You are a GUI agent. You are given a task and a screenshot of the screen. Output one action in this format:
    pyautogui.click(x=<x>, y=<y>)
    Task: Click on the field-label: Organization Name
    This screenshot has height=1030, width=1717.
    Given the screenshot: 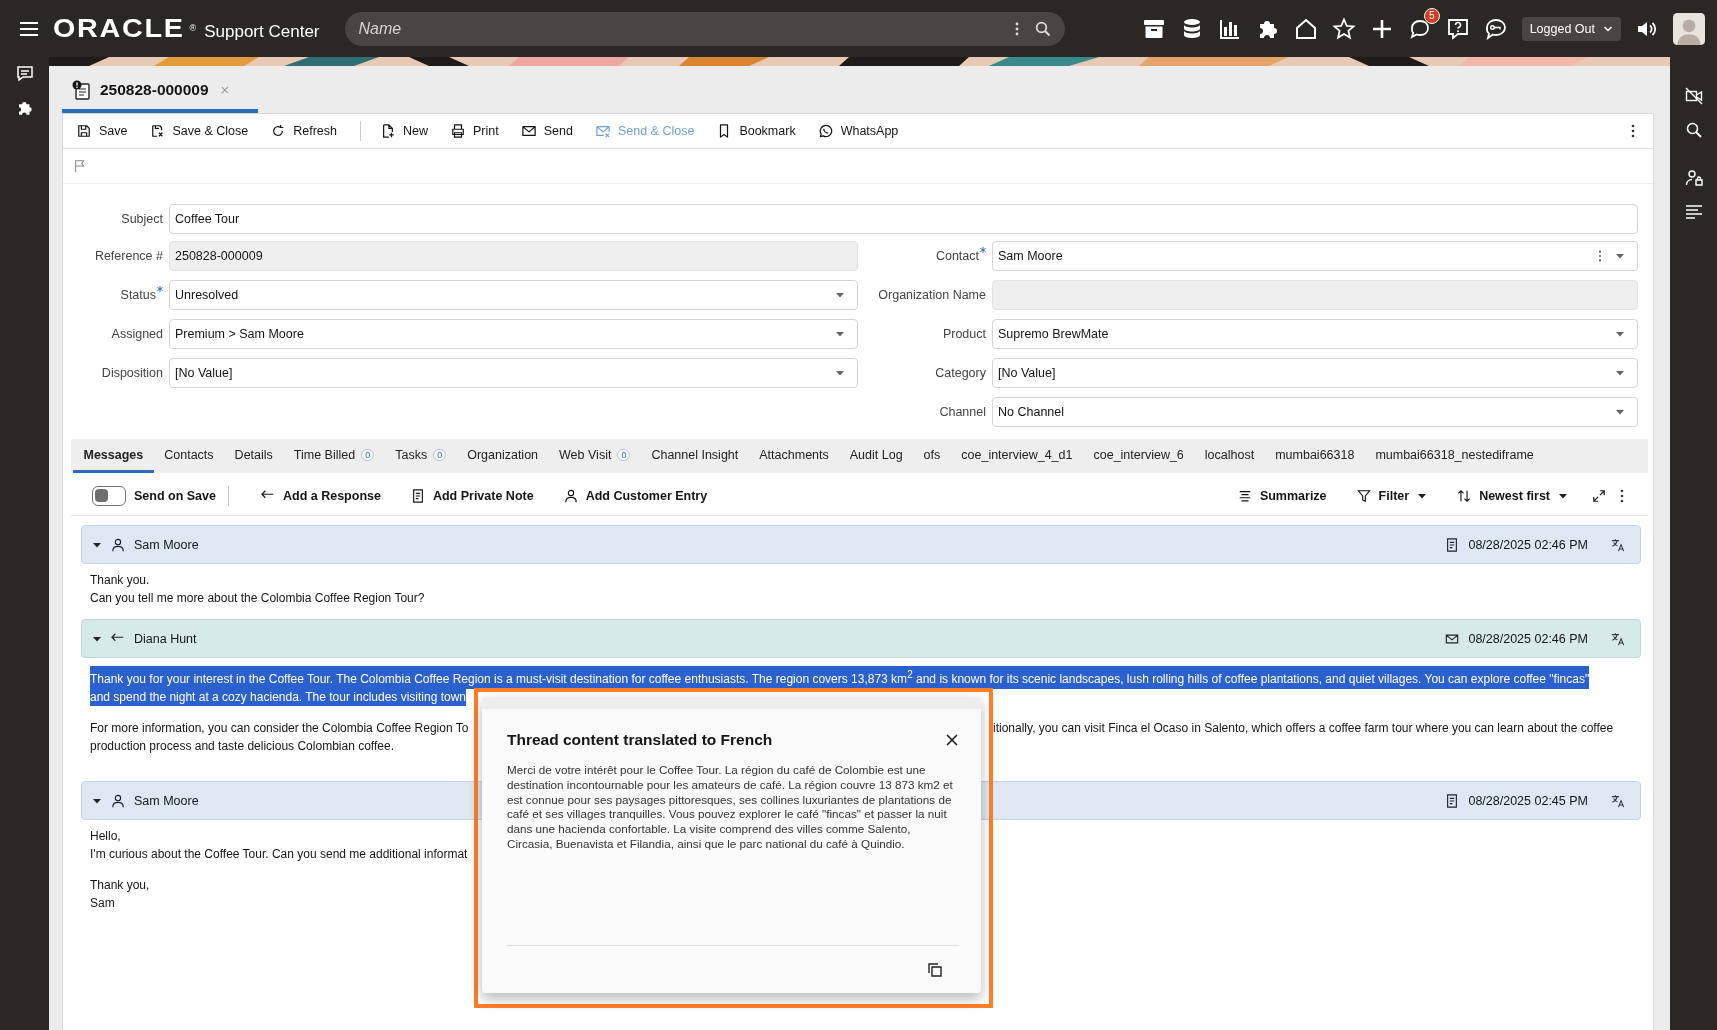 What is the action you would take?
    pyautogui.click(x=931, y=295)
    